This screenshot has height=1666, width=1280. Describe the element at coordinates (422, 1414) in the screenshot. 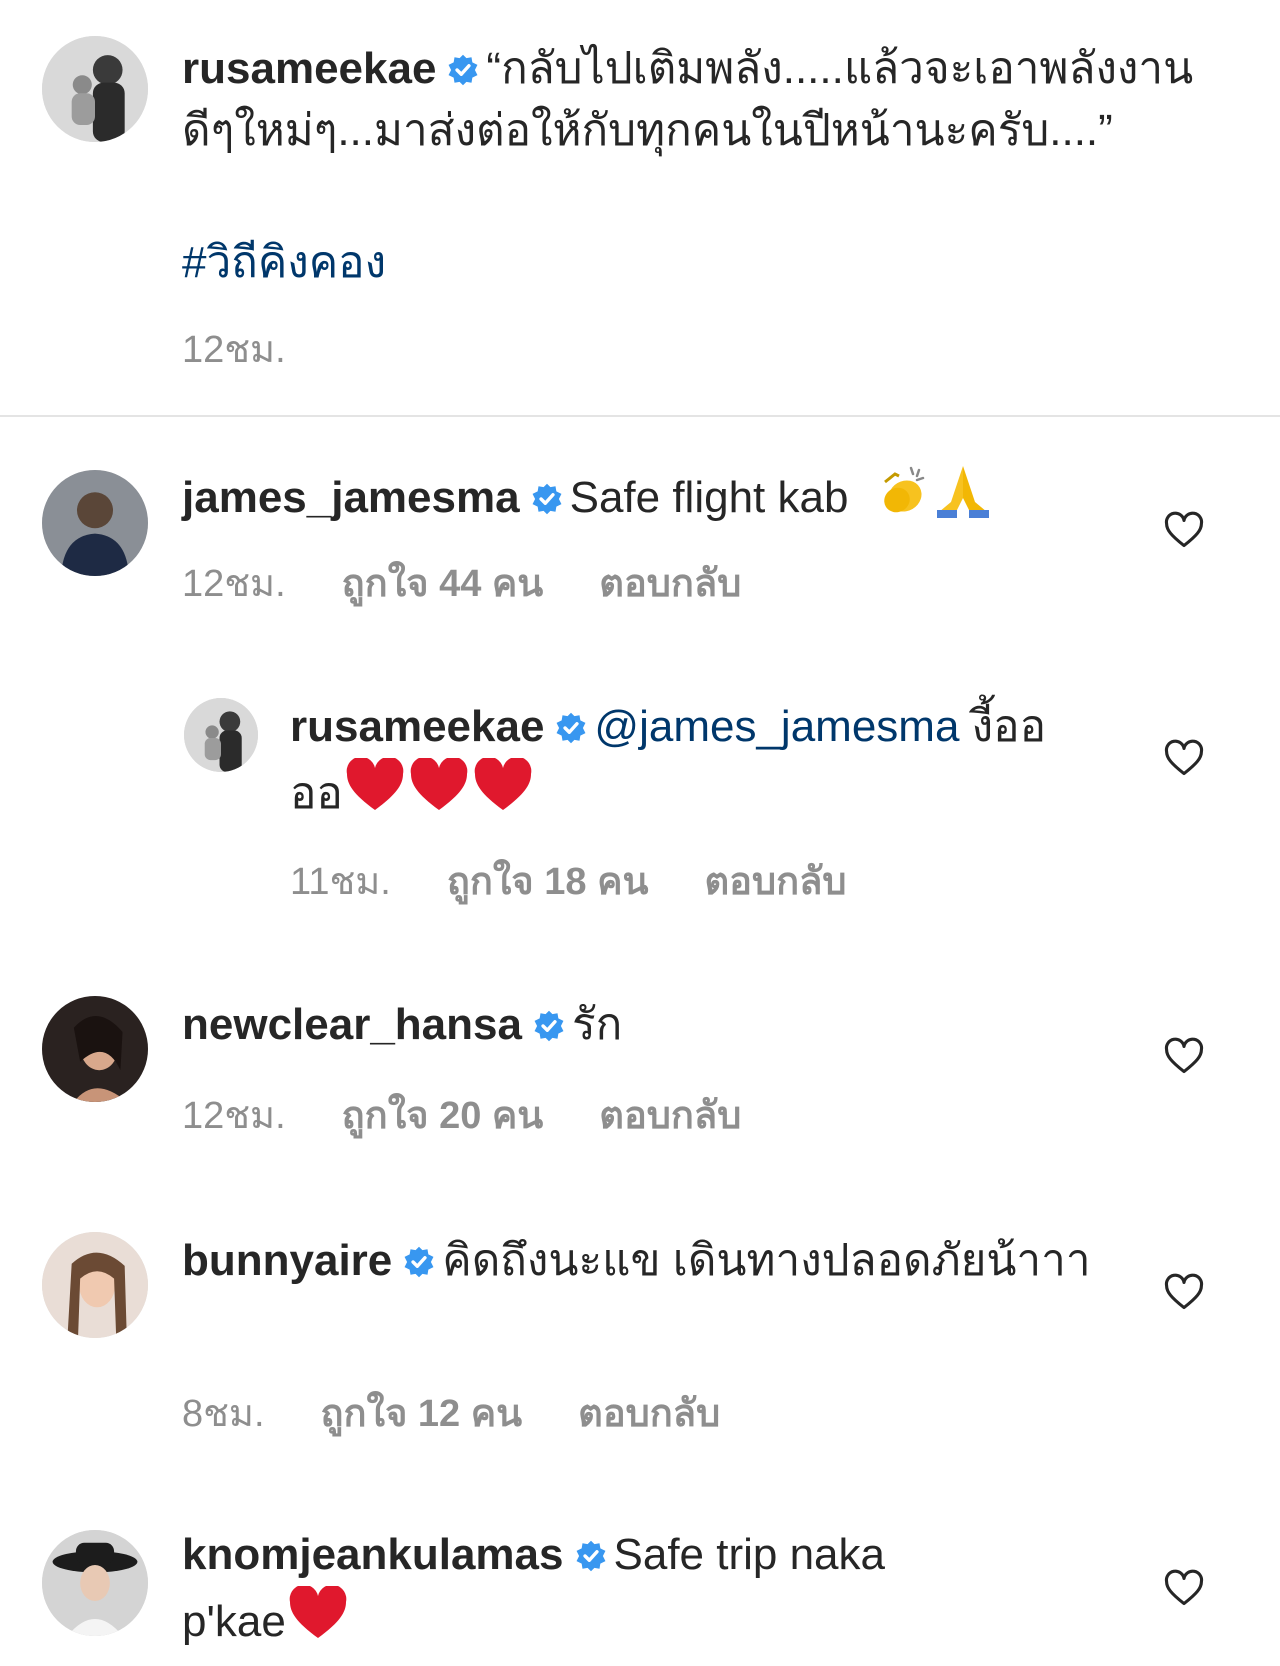

I see `likes-count: ถูกใจ 12 คน` at that location.